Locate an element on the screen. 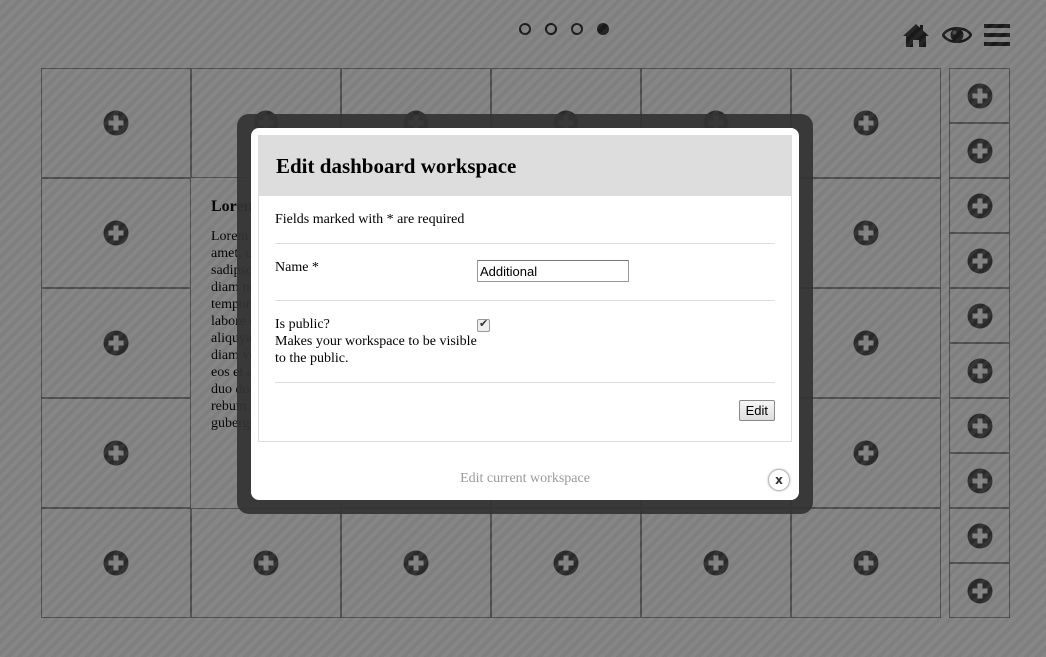  is-public-checkbox is located at coordinates (483, 324).